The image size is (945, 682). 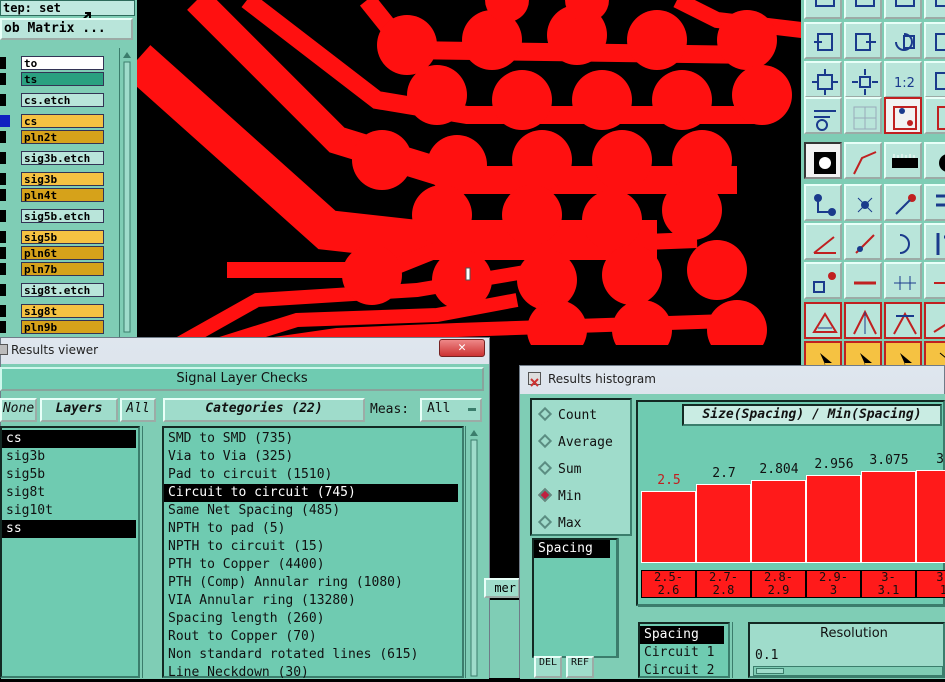 I want to click on bottom-list-item: Circuit 2, so click(x=682, y=671).